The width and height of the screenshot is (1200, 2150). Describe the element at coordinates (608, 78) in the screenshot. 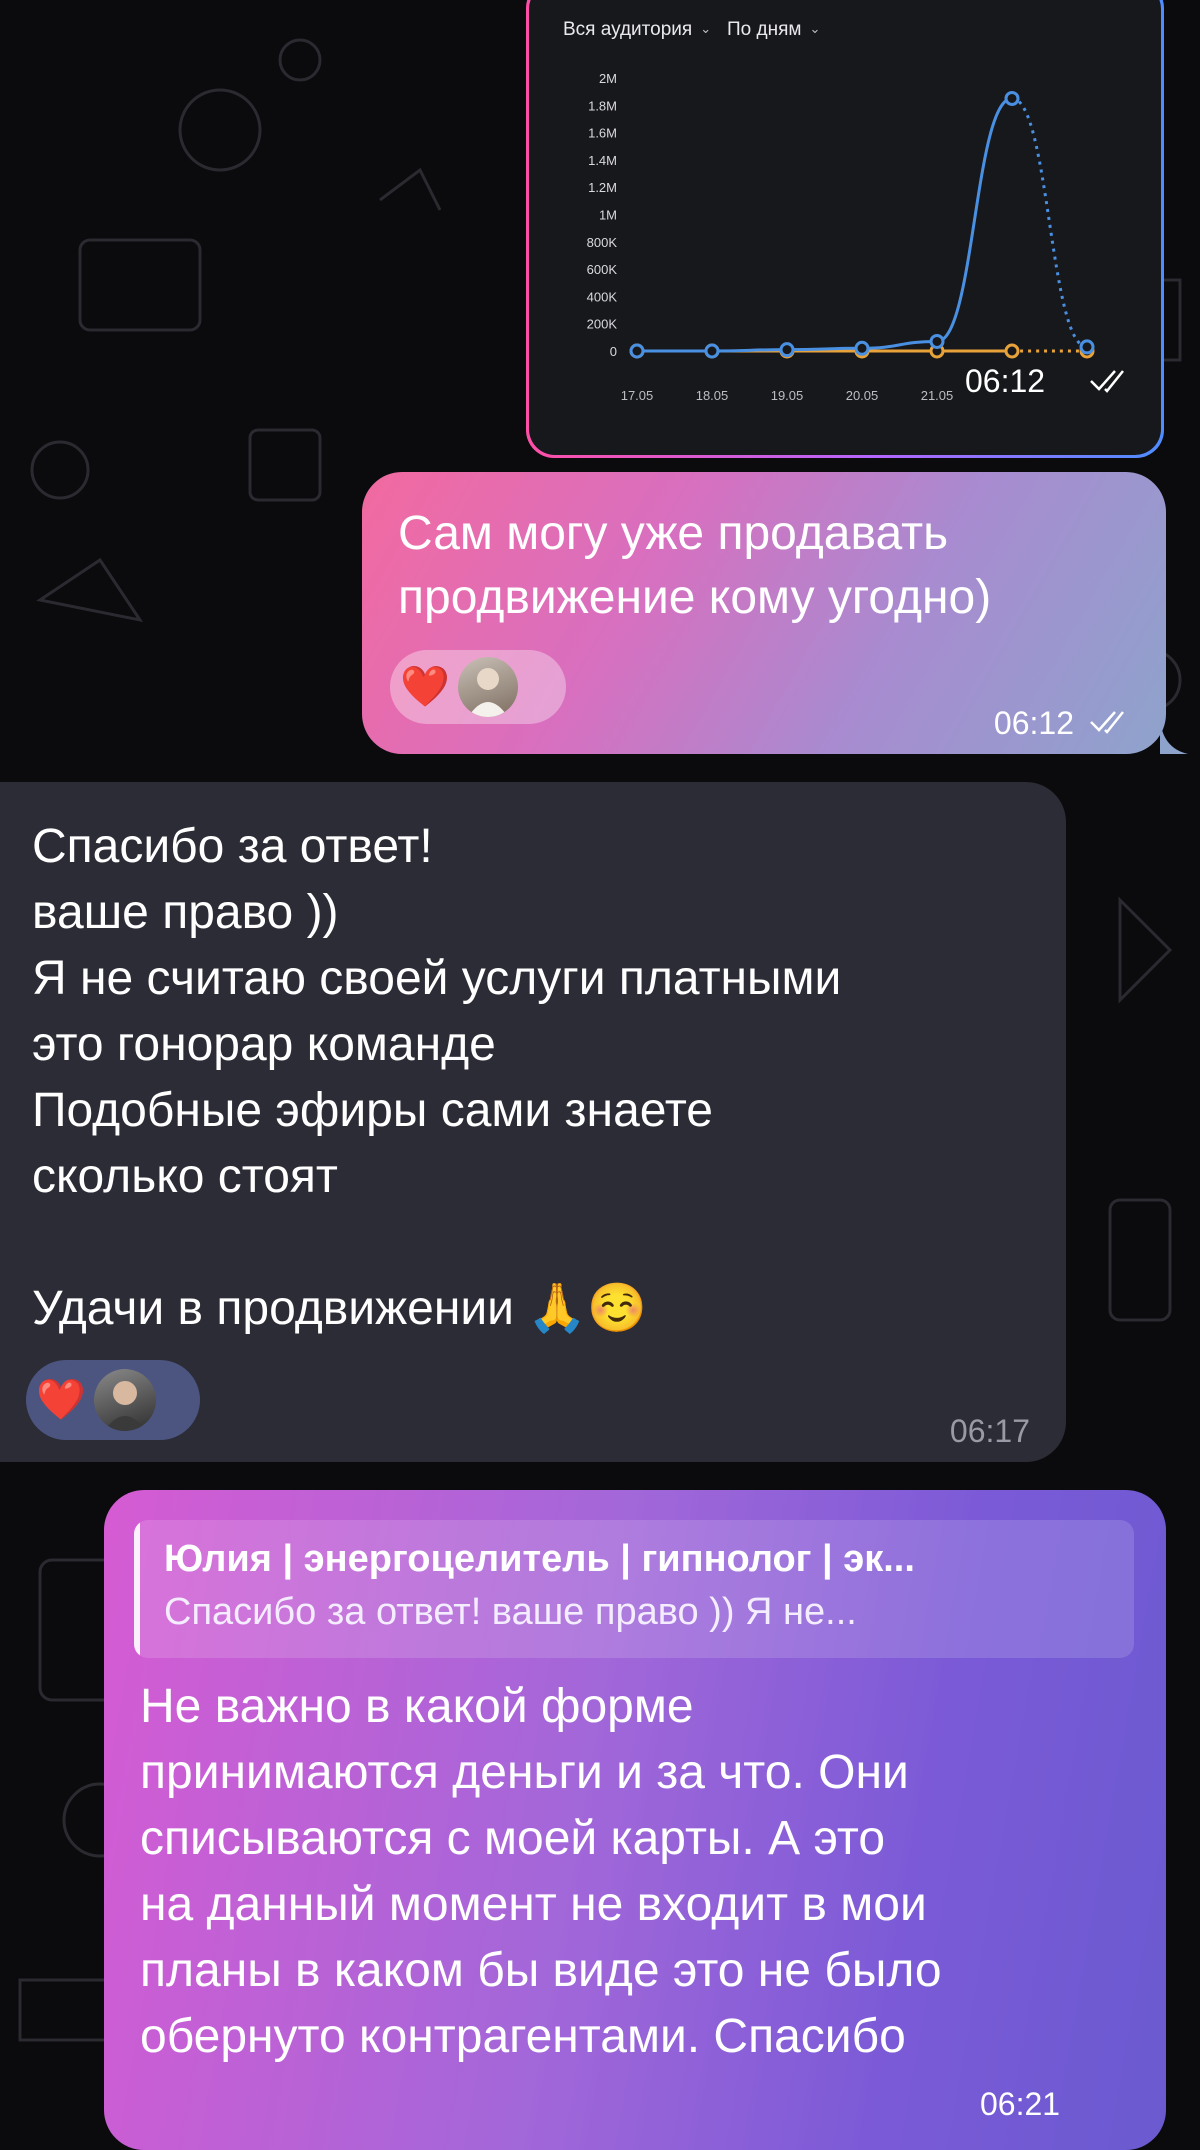

I see `y-tick-label: 2M` at that location.